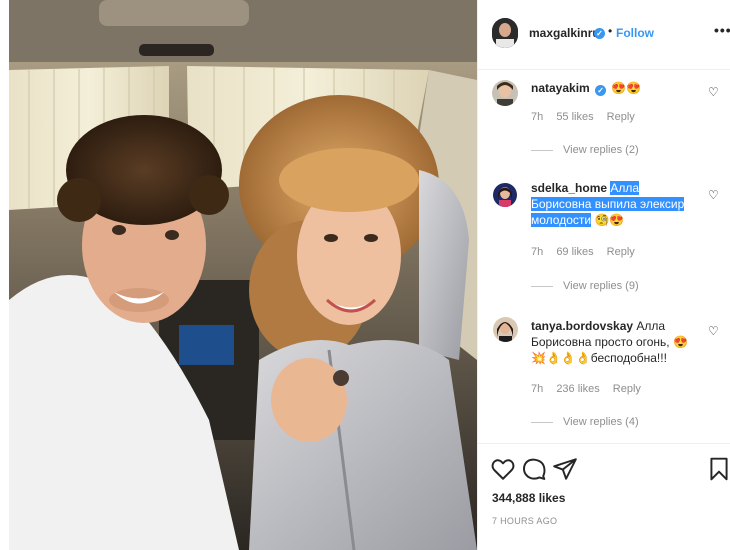  Describe the element at coordinates (609, 220) in the screenshot. I see `comment-body-emoji: 🧐😍` at that location.